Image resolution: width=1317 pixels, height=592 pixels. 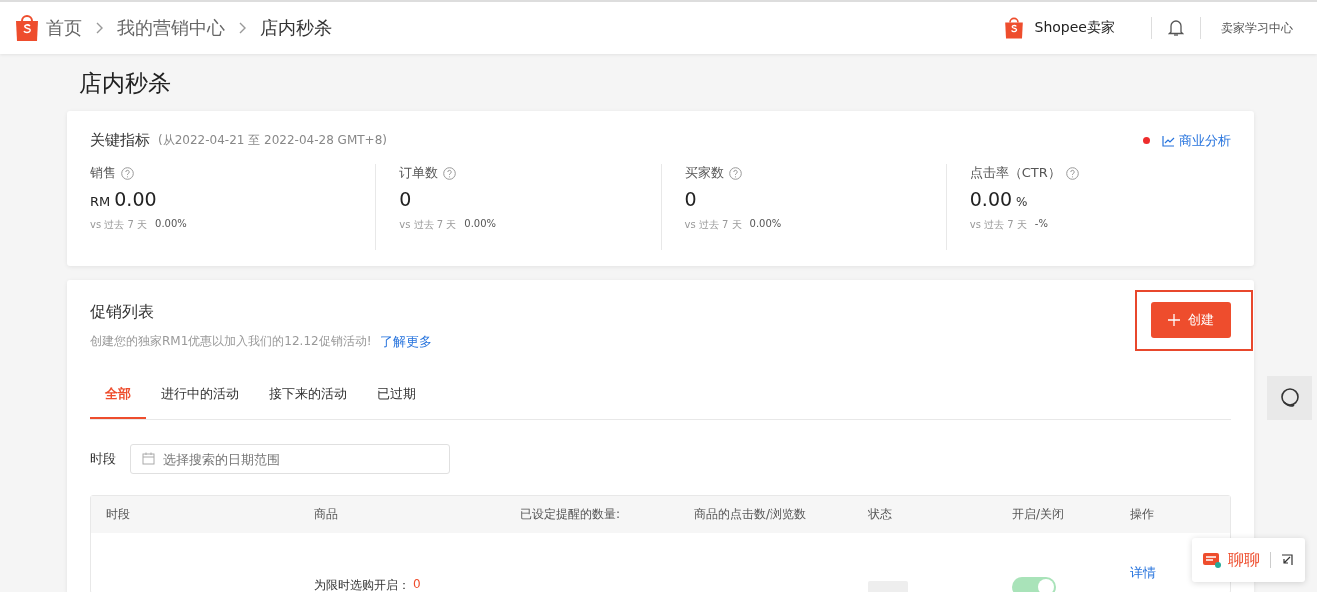 What do you see at coordinates (1143, 573) in the screenshot?
I see `details-link: 详情` at bounding box center [1143, 573].